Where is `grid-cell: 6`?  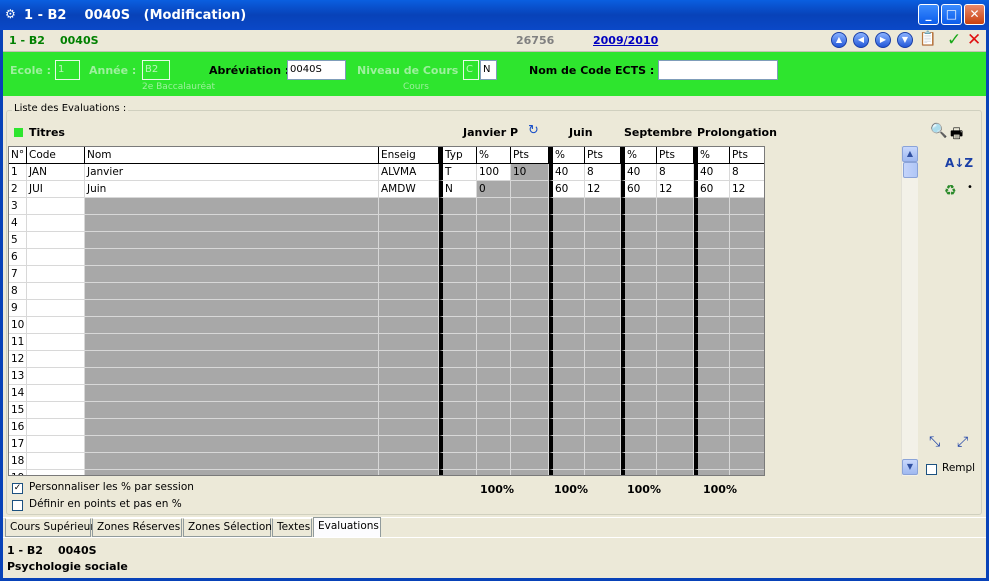
grid-cell: 6 is located at coordinates (18, 257).